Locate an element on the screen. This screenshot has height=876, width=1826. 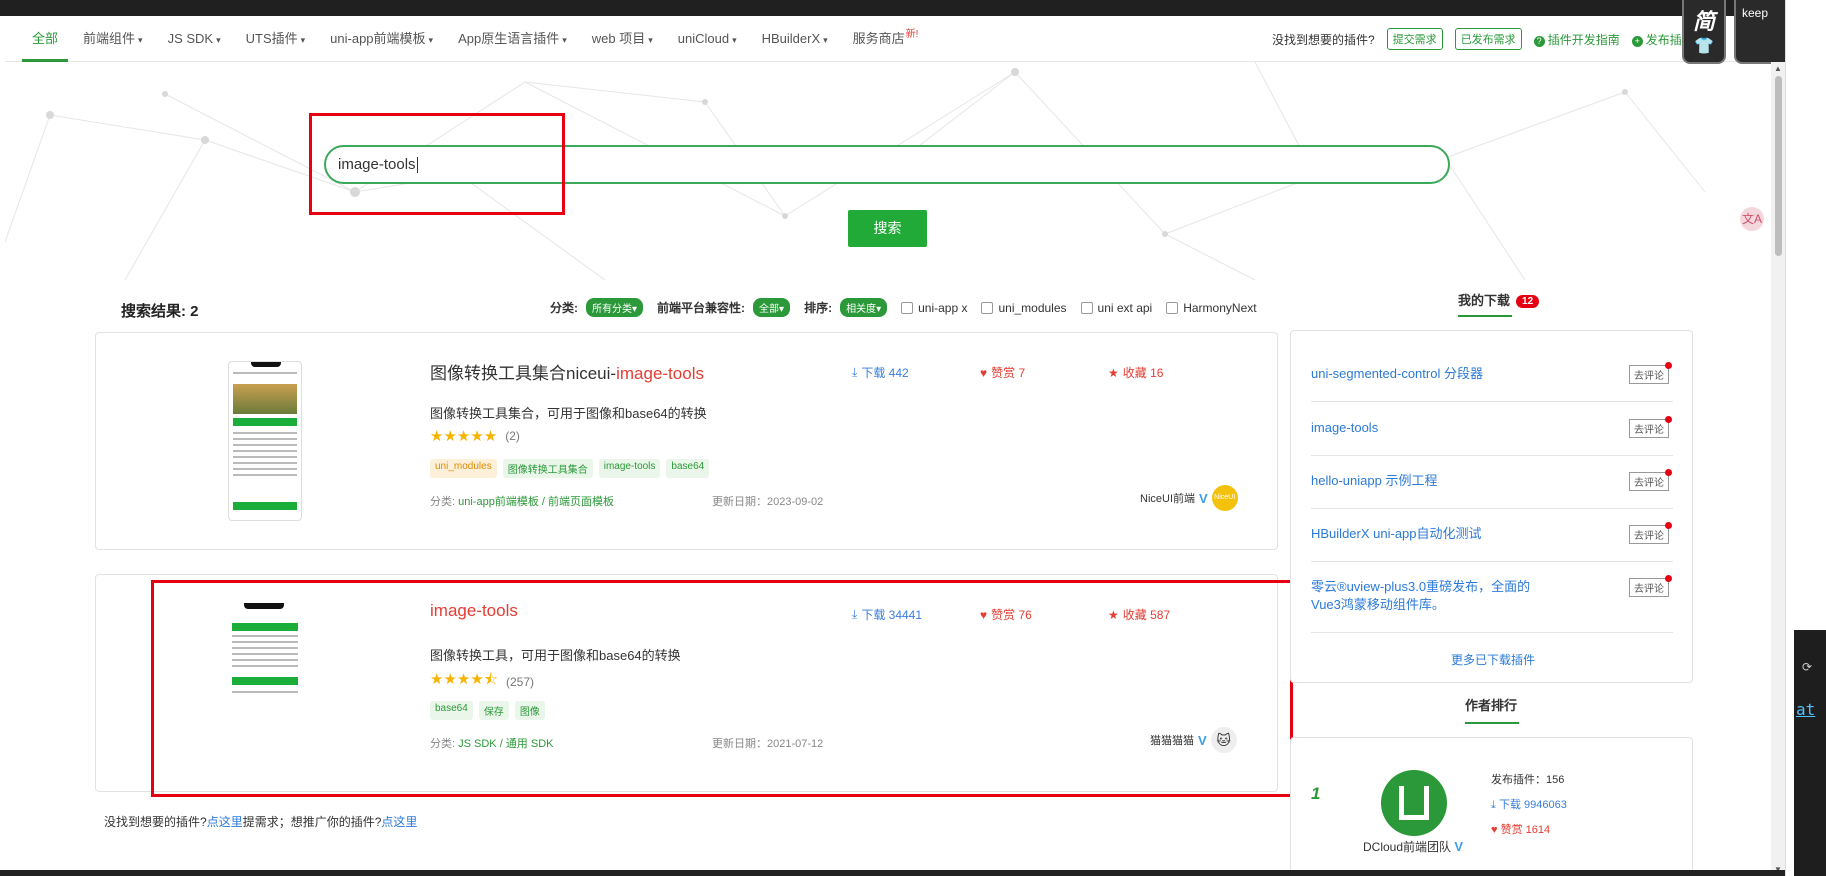
sort-label: 排序: is located at coordinates (818, 308).